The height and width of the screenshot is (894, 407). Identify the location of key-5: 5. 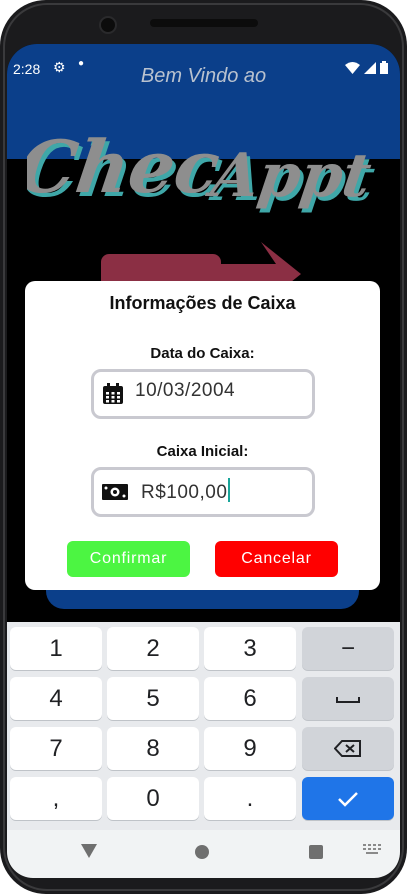
(153, 698).